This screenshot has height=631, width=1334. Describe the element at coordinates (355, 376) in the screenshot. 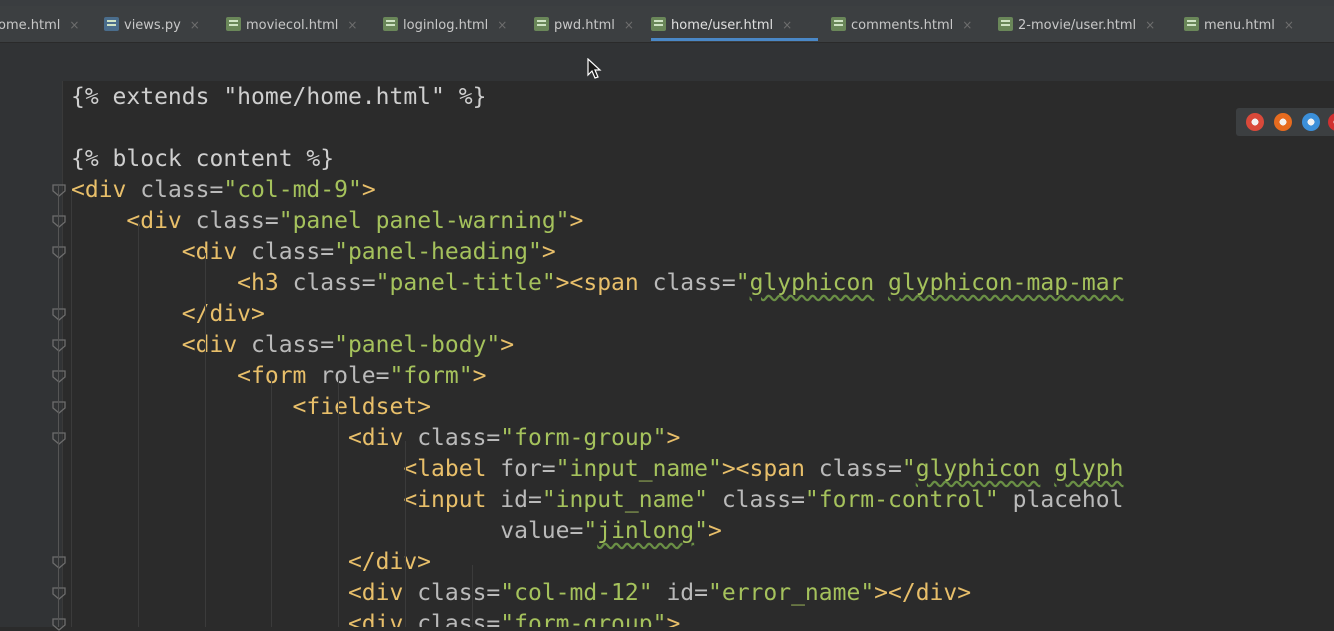

I see `code-token: role=` at that location.